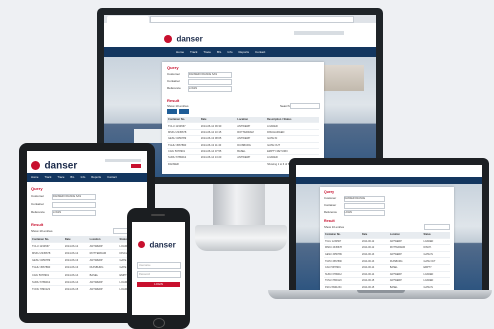  I want to click on form-field: DANSER FRANCE, so click(364, 199).